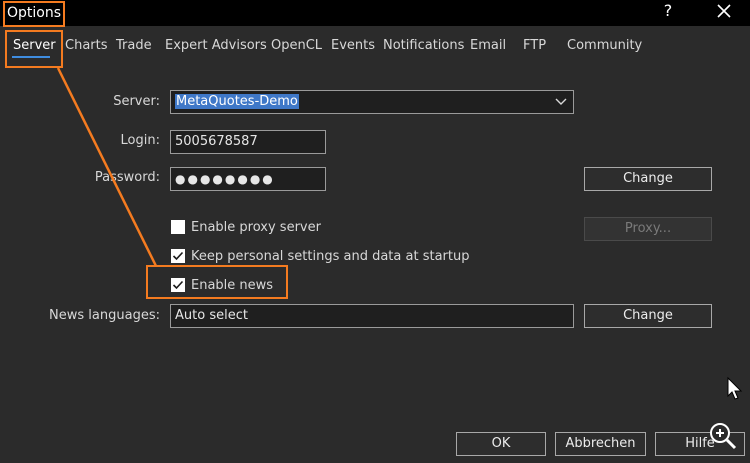 The image size is (750, 463). Describe the element at coordinates (423, 47) in the screenshot. I see `tab-notifications: Notifications` at that location.